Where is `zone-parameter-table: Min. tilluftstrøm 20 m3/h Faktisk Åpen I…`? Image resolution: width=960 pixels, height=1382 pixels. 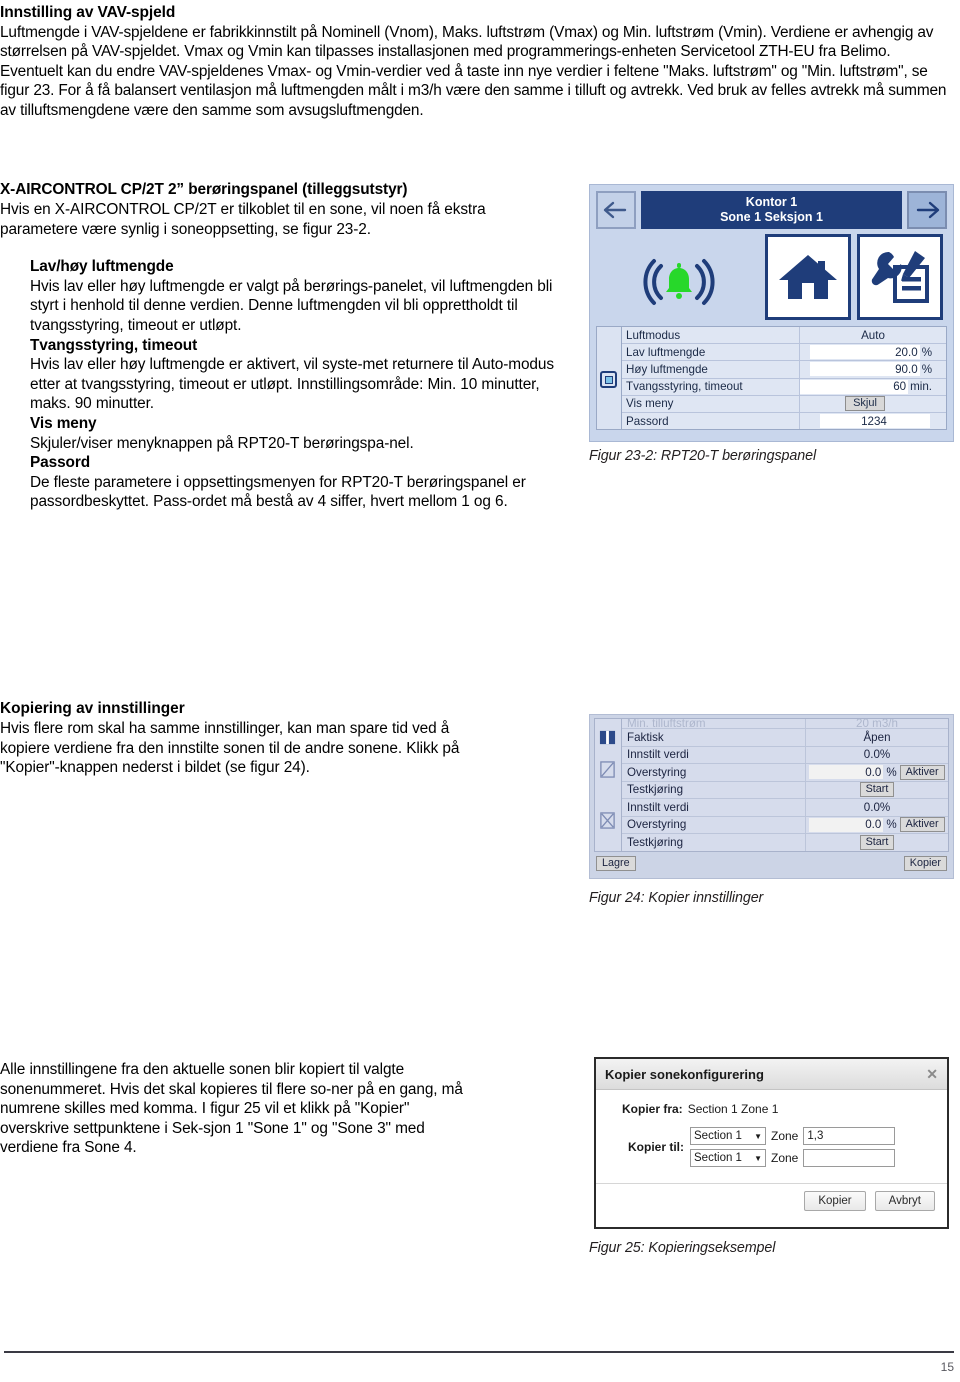 zone-parameter-table: Min. tilluftstrøm 20 m3/h Faktisk Åpen I… is located at coordinates (771, 785).